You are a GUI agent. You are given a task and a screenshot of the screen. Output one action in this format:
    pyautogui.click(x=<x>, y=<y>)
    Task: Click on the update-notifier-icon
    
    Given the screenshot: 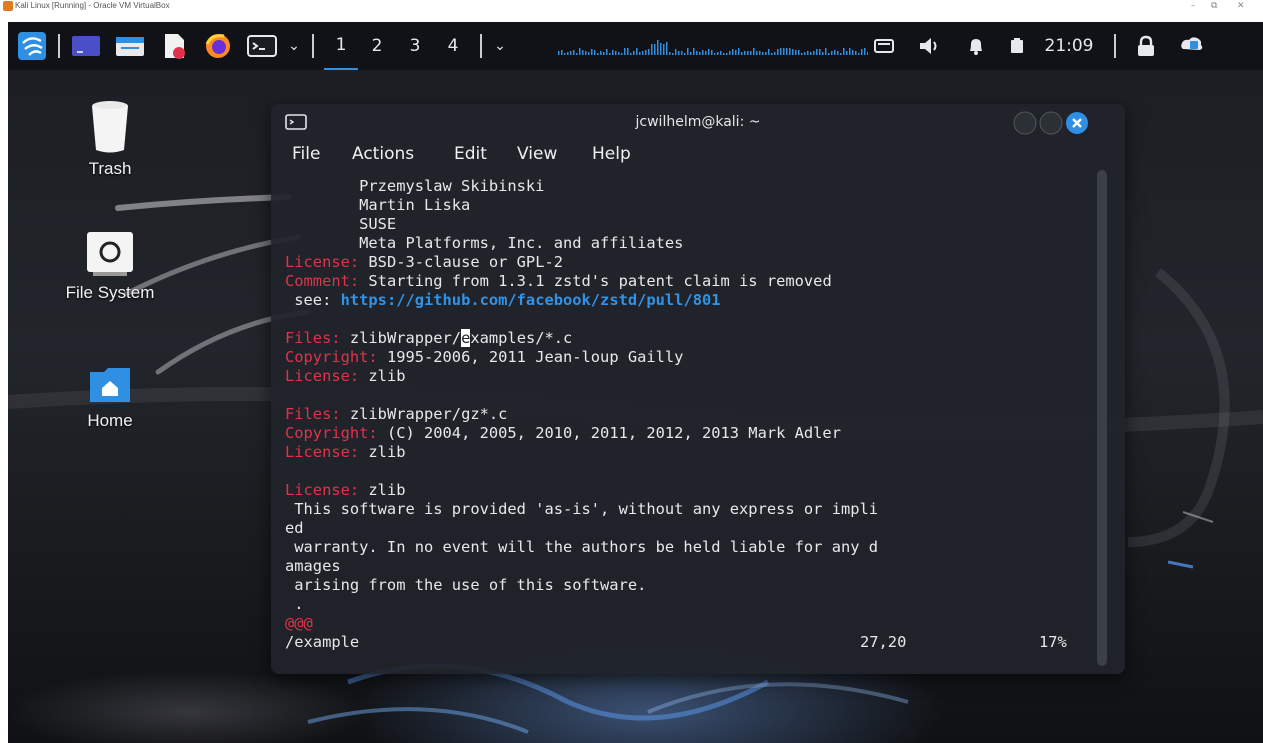 What is the action you would take?
    pyautogui.click(x=1192, y=46)
    